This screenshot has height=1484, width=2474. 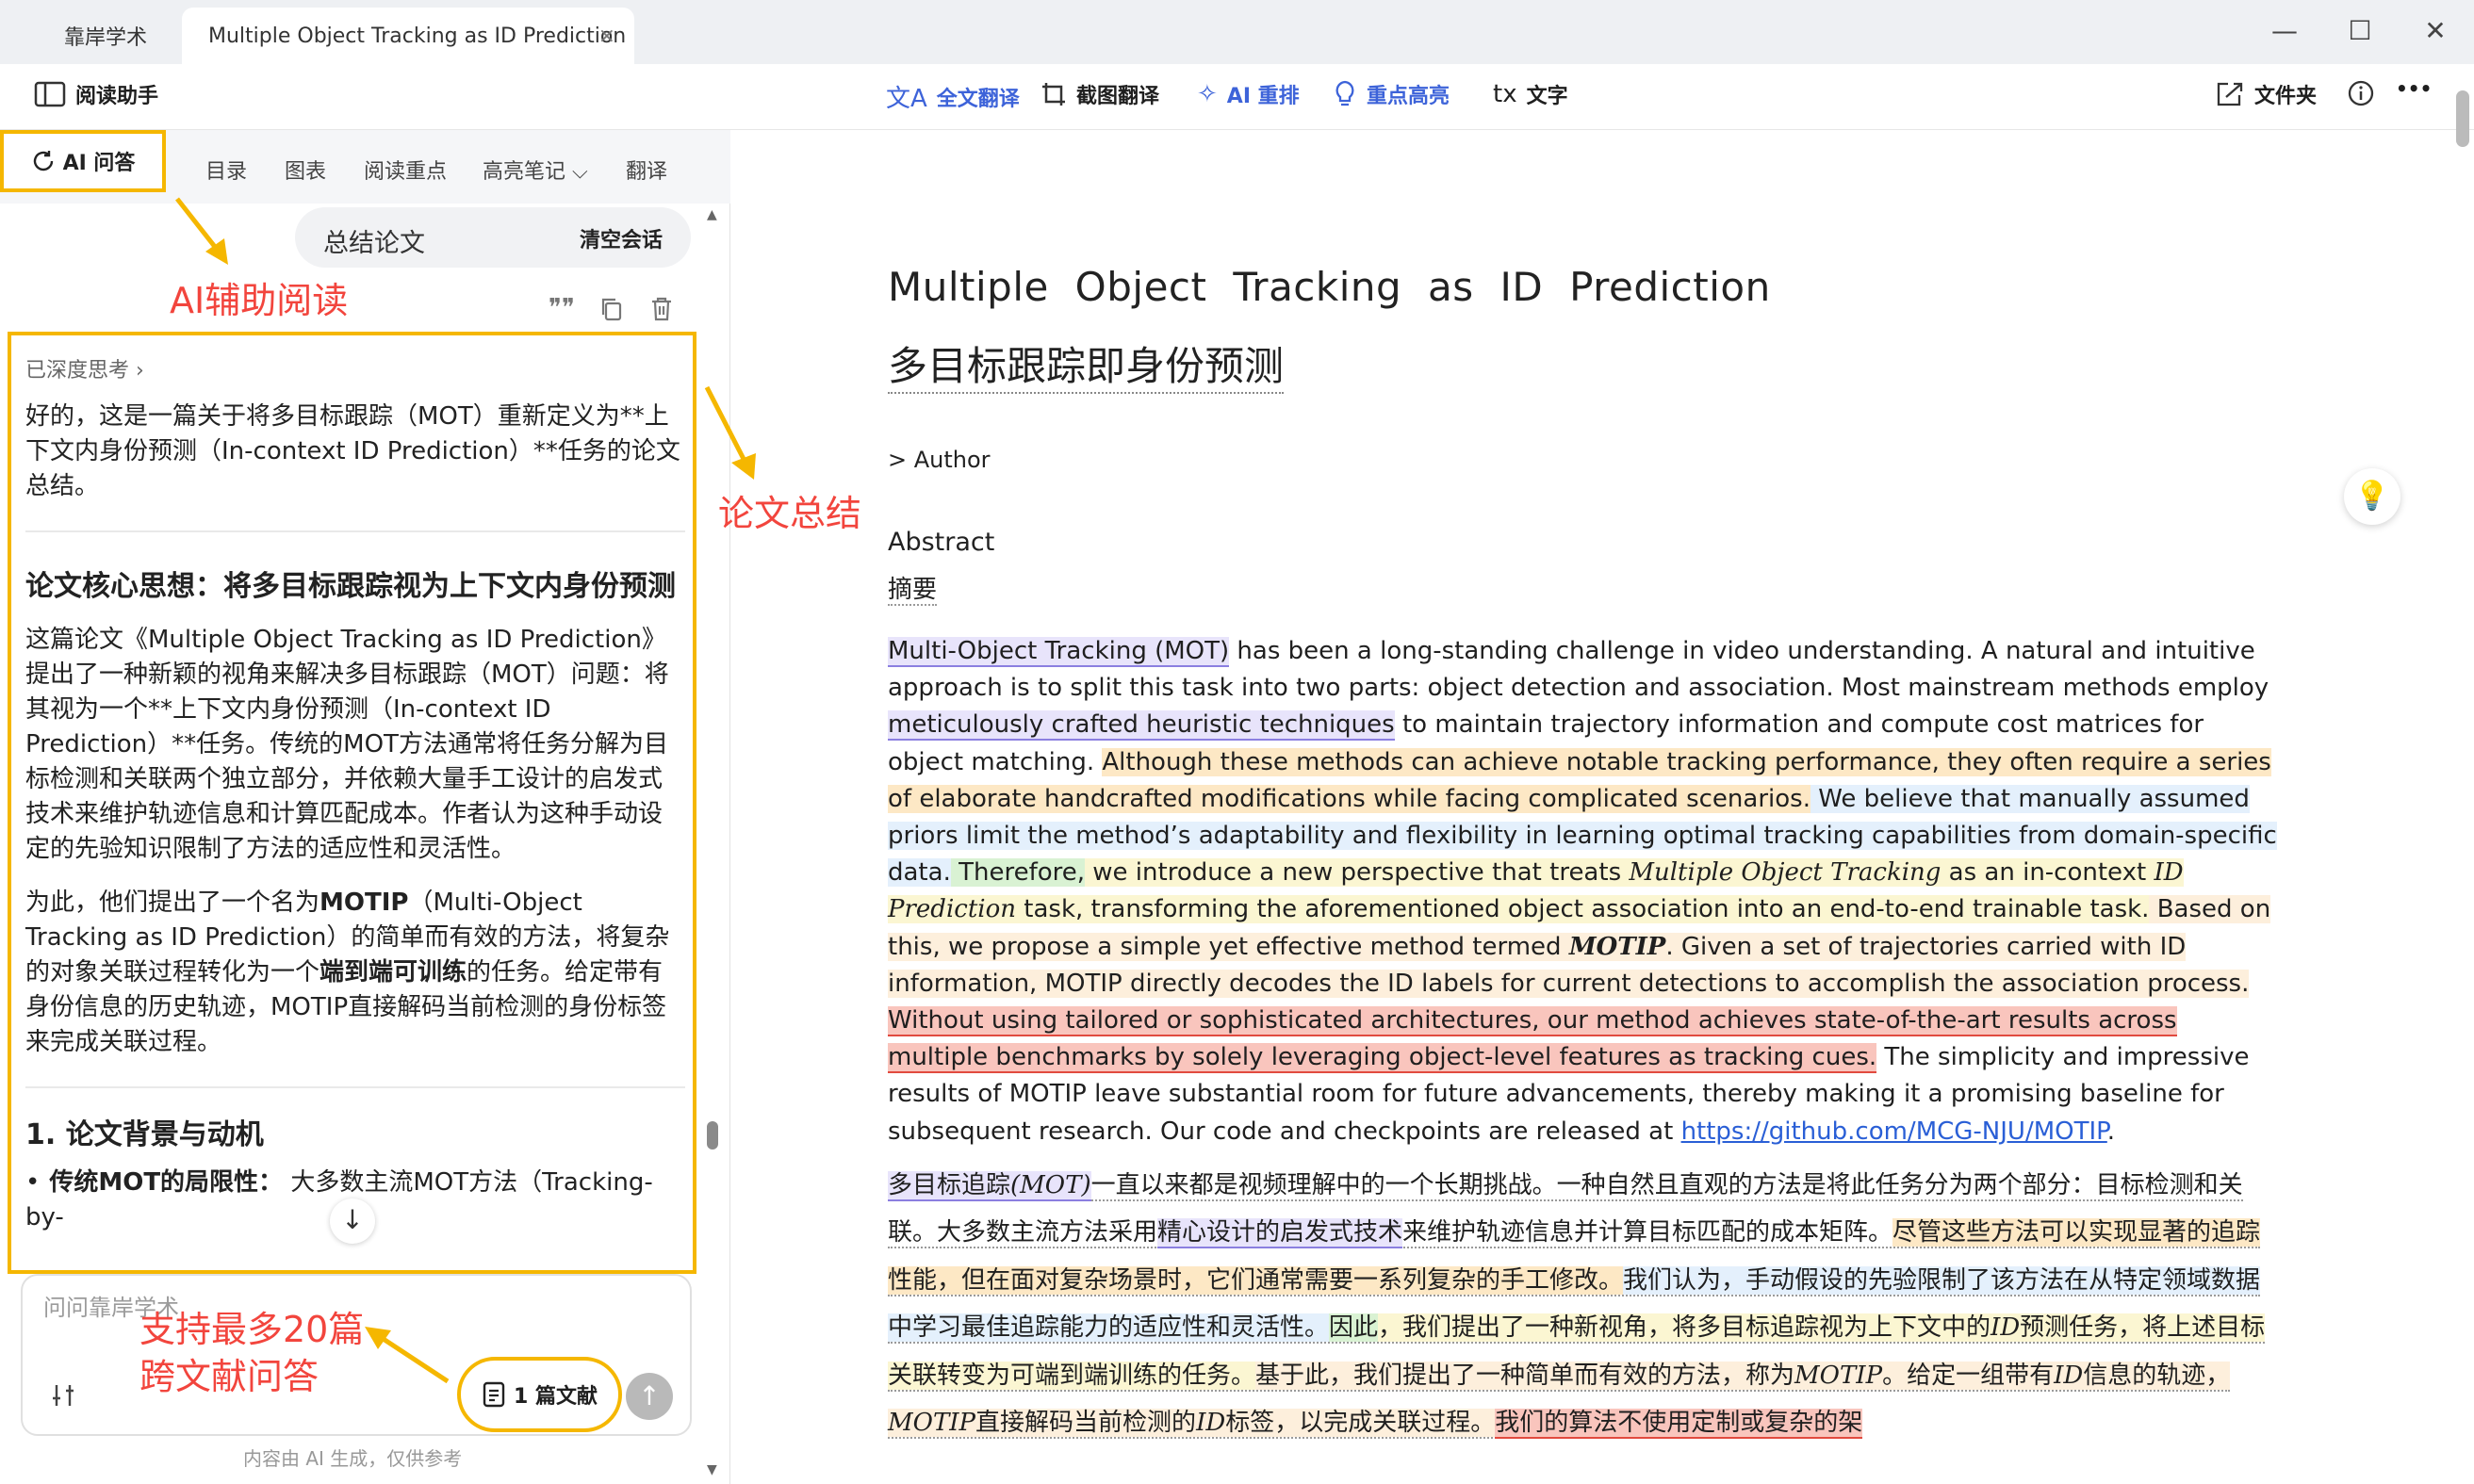 I want to click on text: 摘要, so click(x=913, y=591).